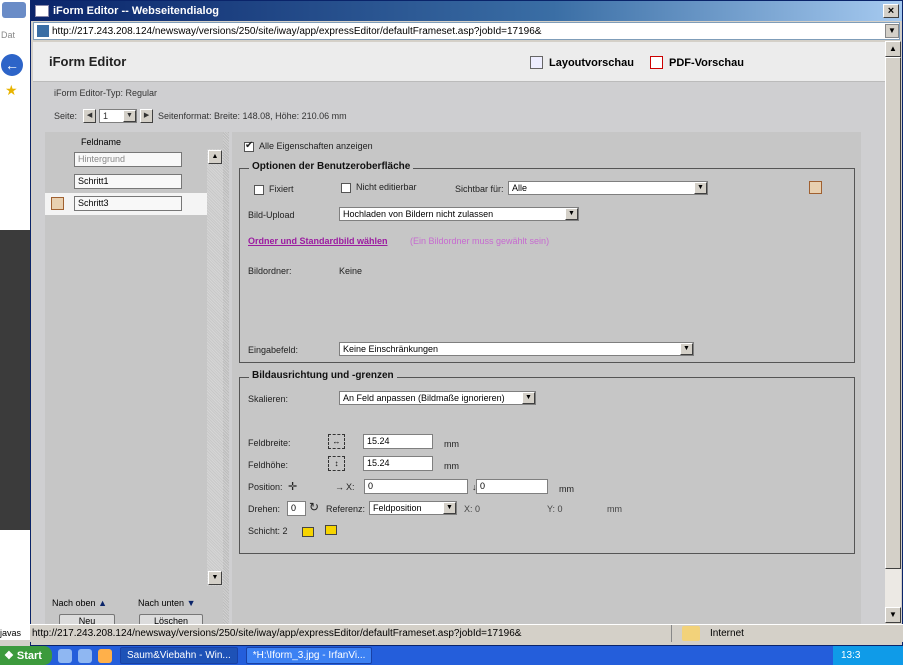  I want to click on position-x-input: 0, so click(416, 486).